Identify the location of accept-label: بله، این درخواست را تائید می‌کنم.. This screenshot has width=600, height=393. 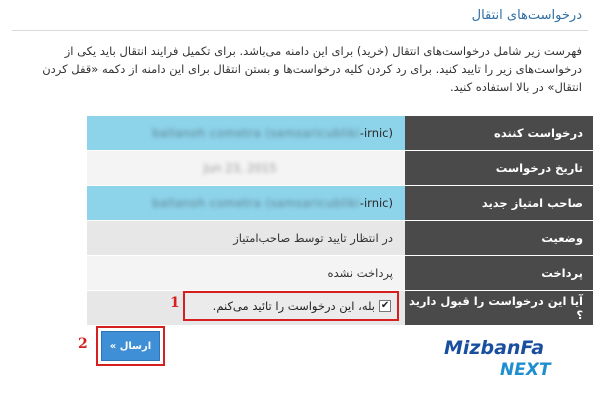
(293, 306).